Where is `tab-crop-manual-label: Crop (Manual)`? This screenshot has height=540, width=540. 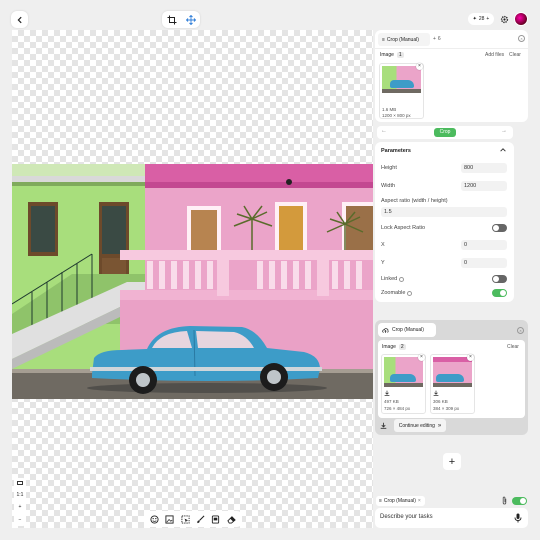 tab-crop-manual-label: Crop (Manual) is located at coordinates (402, 39).